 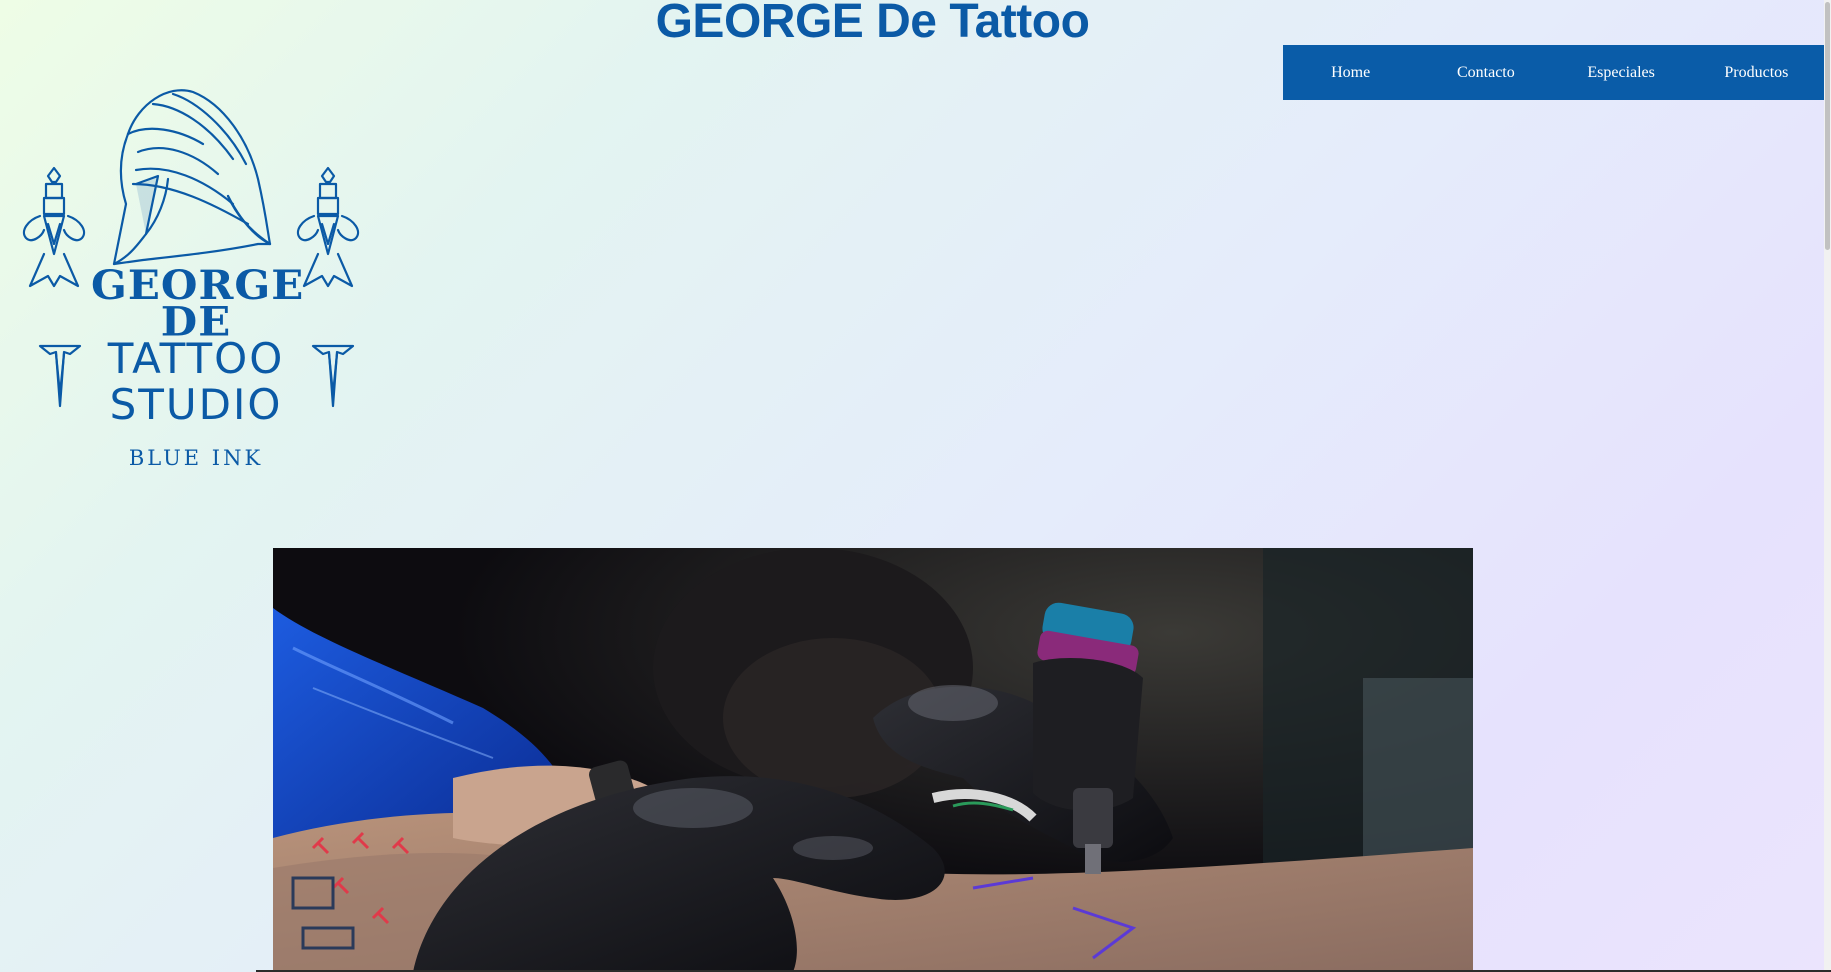 I want to click on nav-contacto: Contacto, so click(x=1485, y=73).